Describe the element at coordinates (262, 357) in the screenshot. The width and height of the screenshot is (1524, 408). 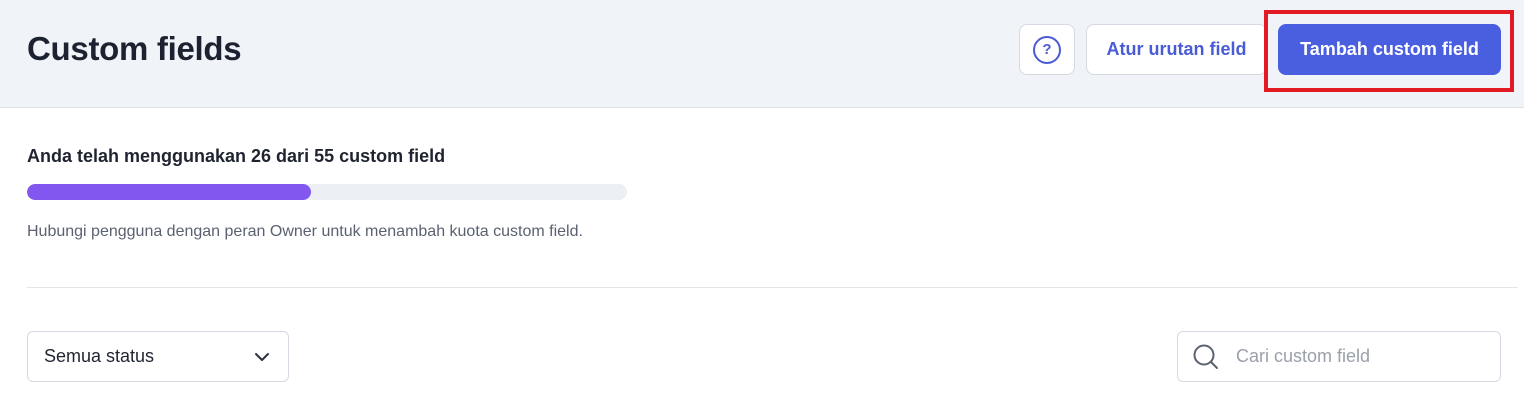
I see `chevron-down-icon` at that location.